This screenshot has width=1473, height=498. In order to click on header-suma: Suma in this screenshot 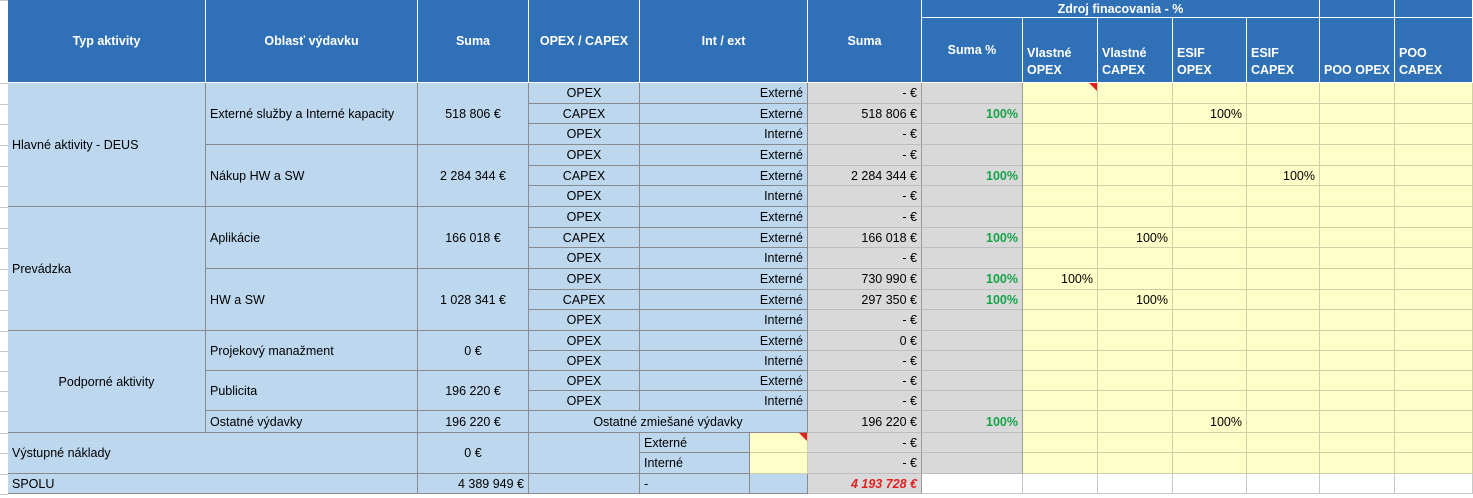, I will do `click(473, 41)`.